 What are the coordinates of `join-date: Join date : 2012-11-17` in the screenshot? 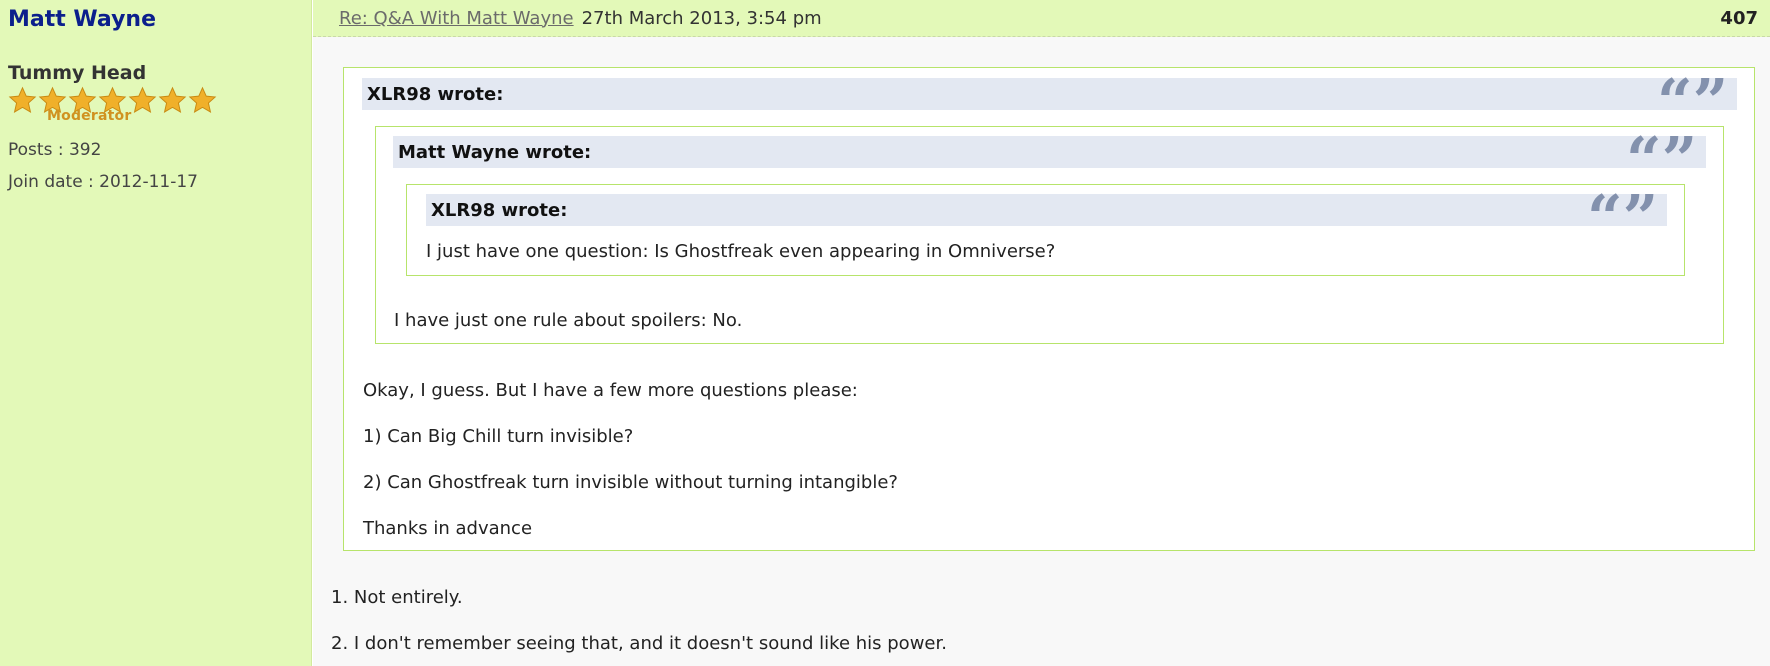 It's located at (103, 182).